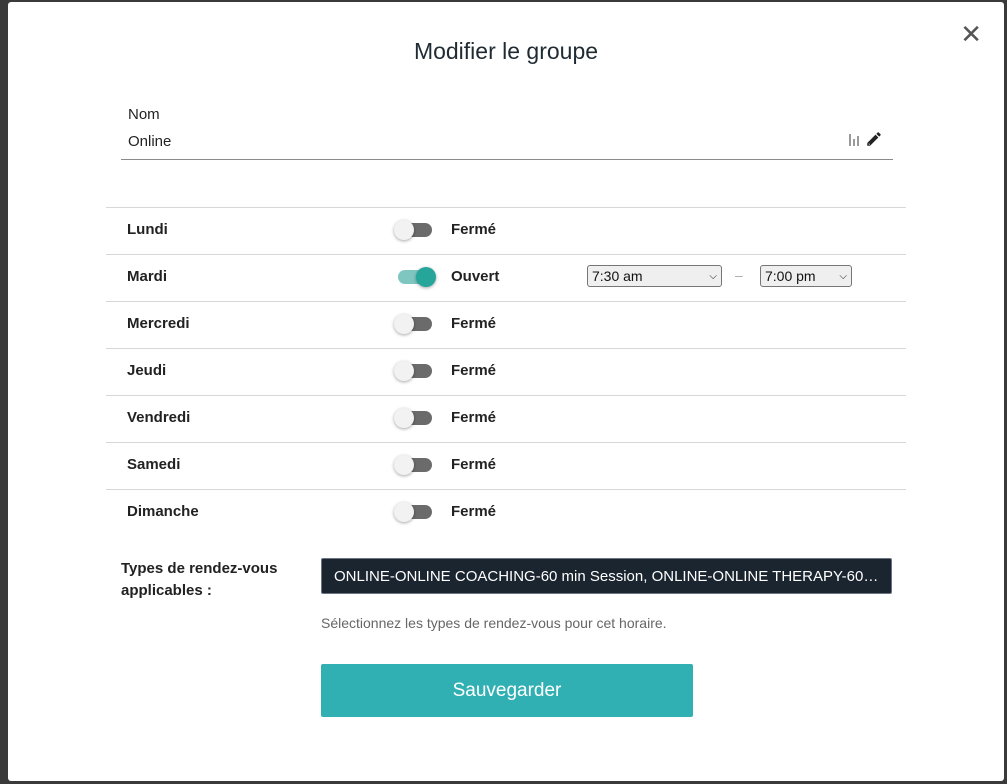 The height and width of the screenshot is (784, 1007). Describe the element at coordinates (617, 276) in the screenshot. I see `start-time-value: 7:30 am` at that location.